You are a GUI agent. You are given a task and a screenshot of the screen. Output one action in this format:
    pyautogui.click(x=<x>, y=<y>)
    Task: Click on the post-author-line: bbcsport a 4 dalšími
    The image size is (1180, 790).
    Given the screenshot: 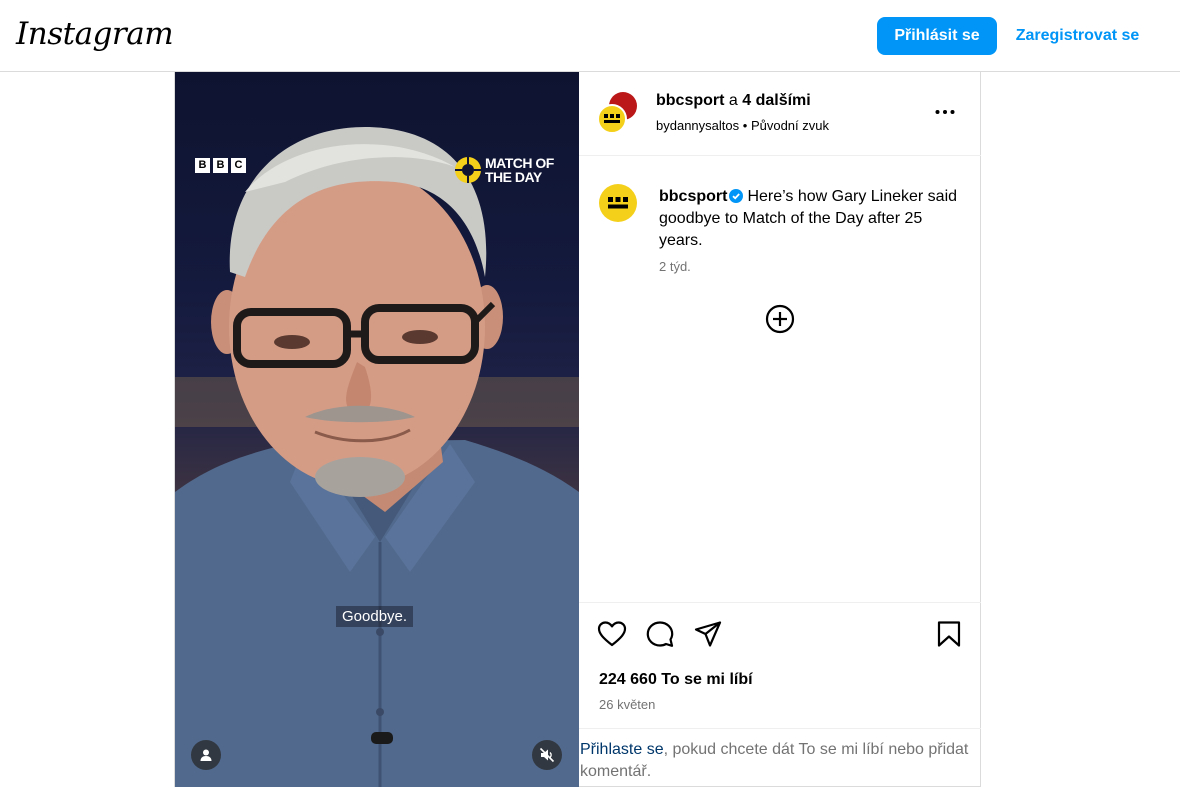 What is the action you would take?
    pyautogui.click(x=733, y=101)
    